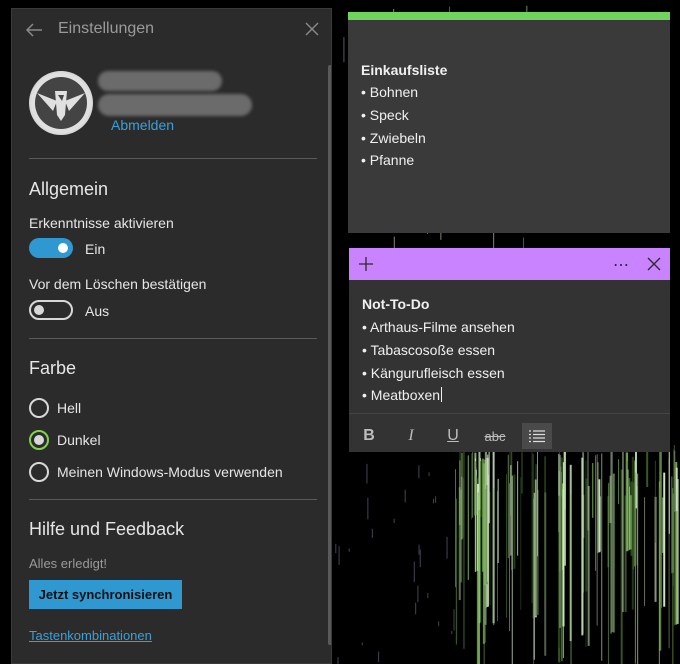 This screenshot has height=664, width=680. Describe the element at coordinates (654, 264) in the screenshot. I see `close-note-icon` at that location.